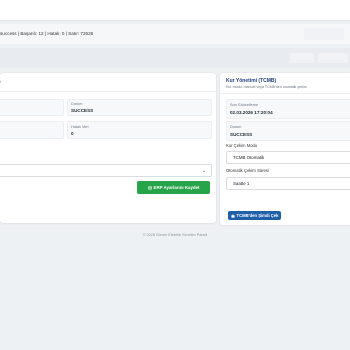 The image size is (350, 350). I want to click on save-erp-settings-button: ERP Ayarlarını Kaydet, so click(173, 187).